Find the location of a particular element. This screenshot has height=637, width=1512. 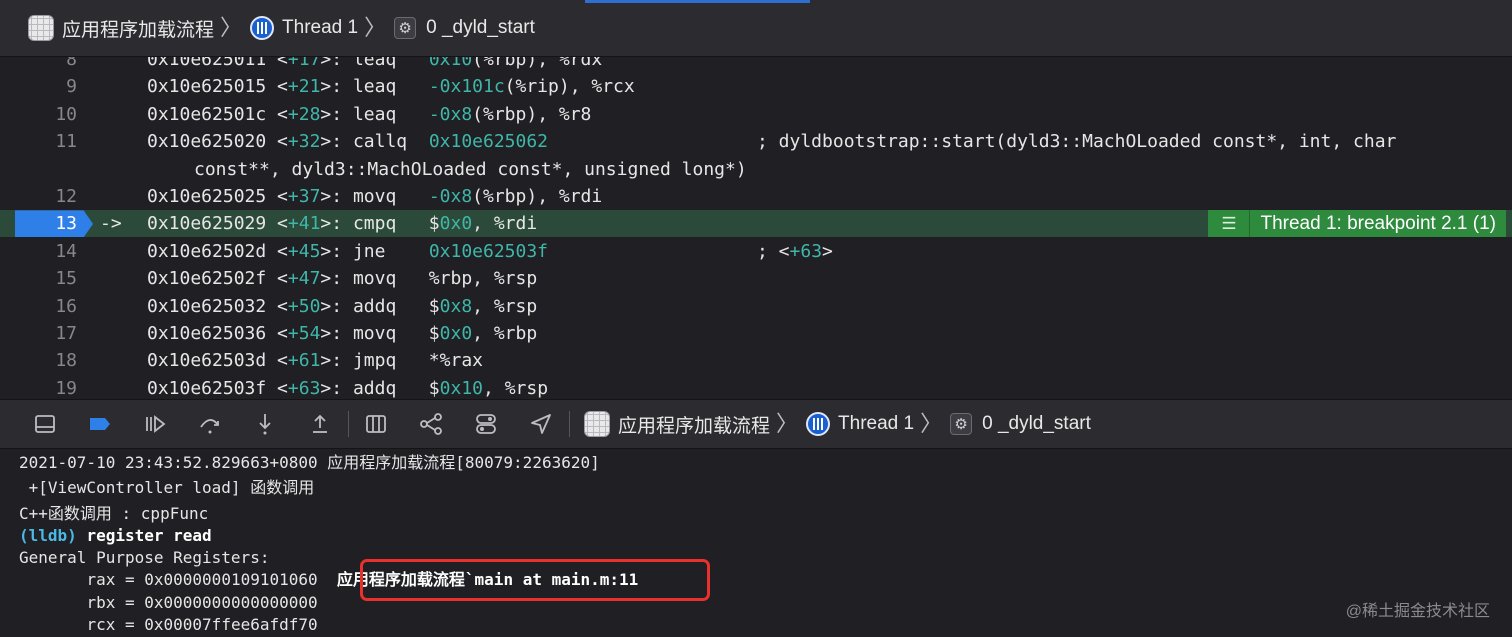

instruction-opcode: jmpq is located at coordinates (385, 361).